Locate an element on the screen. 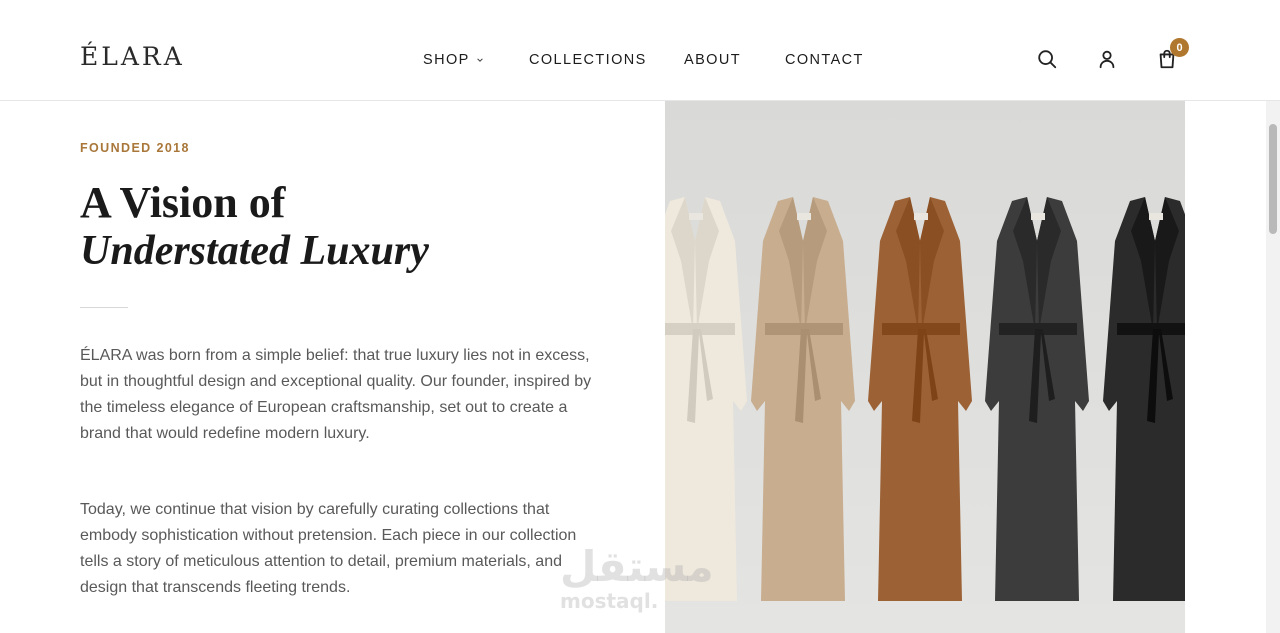  nav-contact: CONTACT is located at coordinates (824, 60).